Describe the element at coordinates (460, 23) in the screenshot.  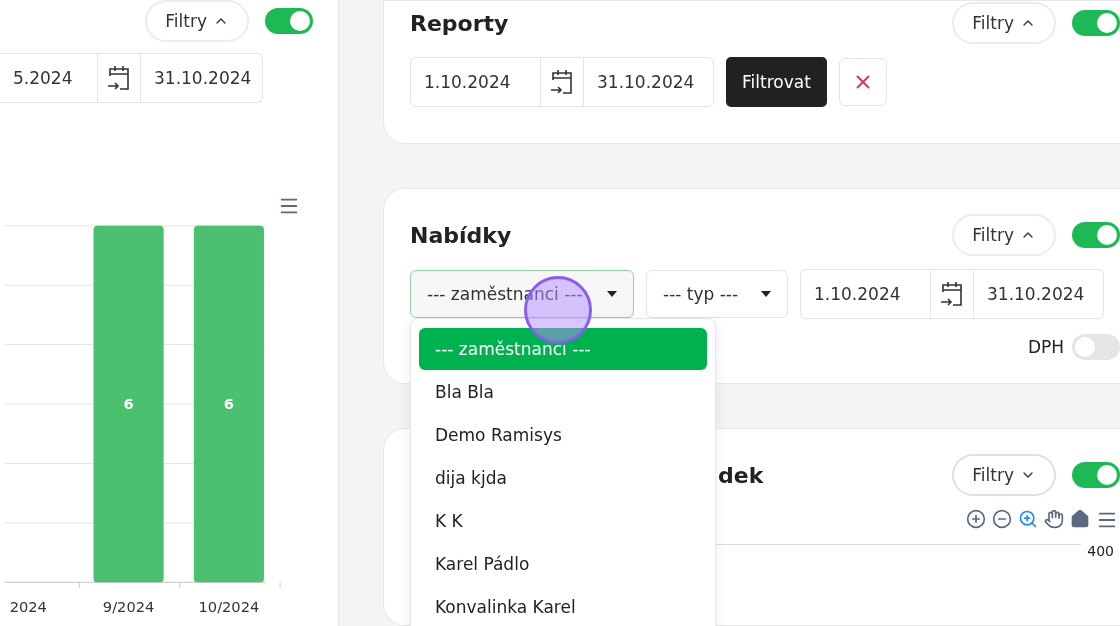
I see `card-title: Reporty` at that location.